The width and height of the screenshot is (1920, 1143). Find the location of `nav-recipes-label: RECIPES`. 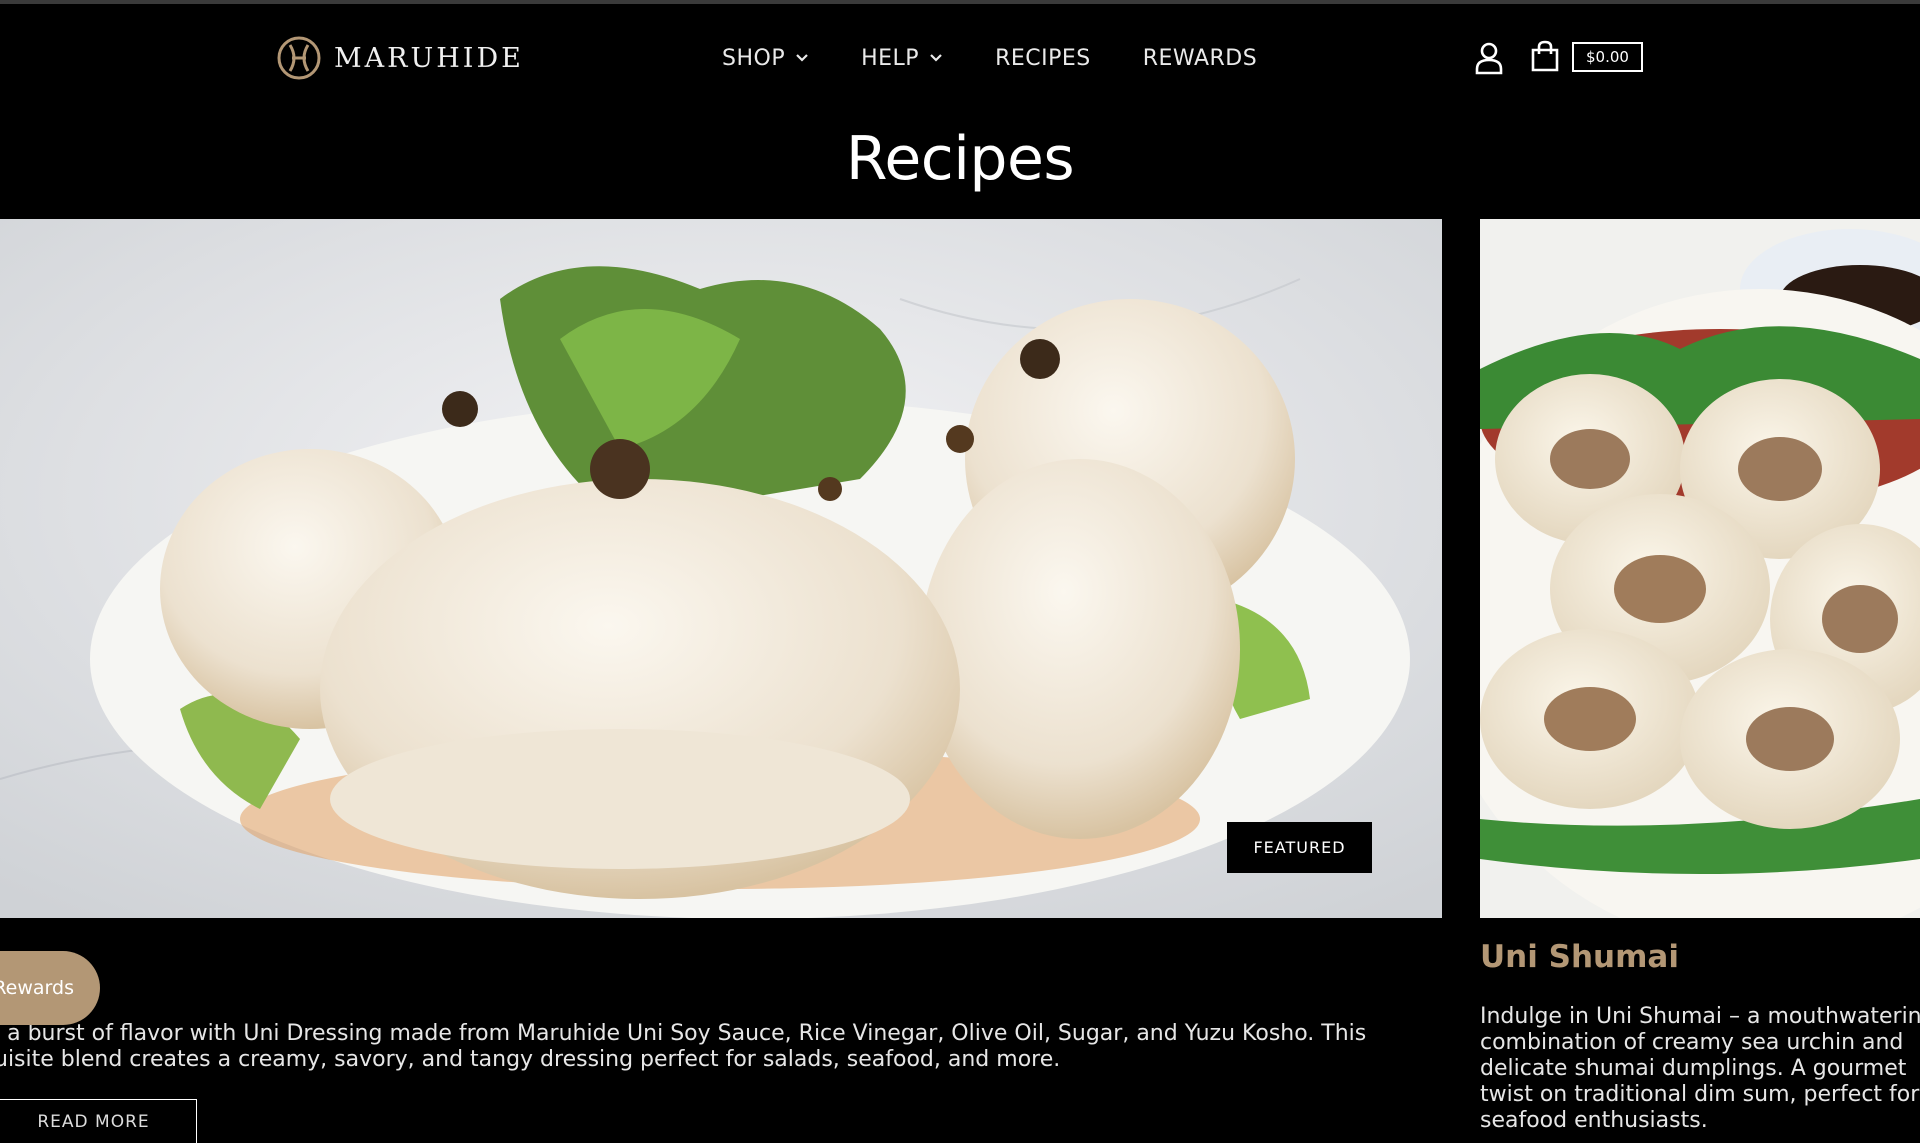

nav-recipes-label: RECIPES is located at coordinates (1043, 58).